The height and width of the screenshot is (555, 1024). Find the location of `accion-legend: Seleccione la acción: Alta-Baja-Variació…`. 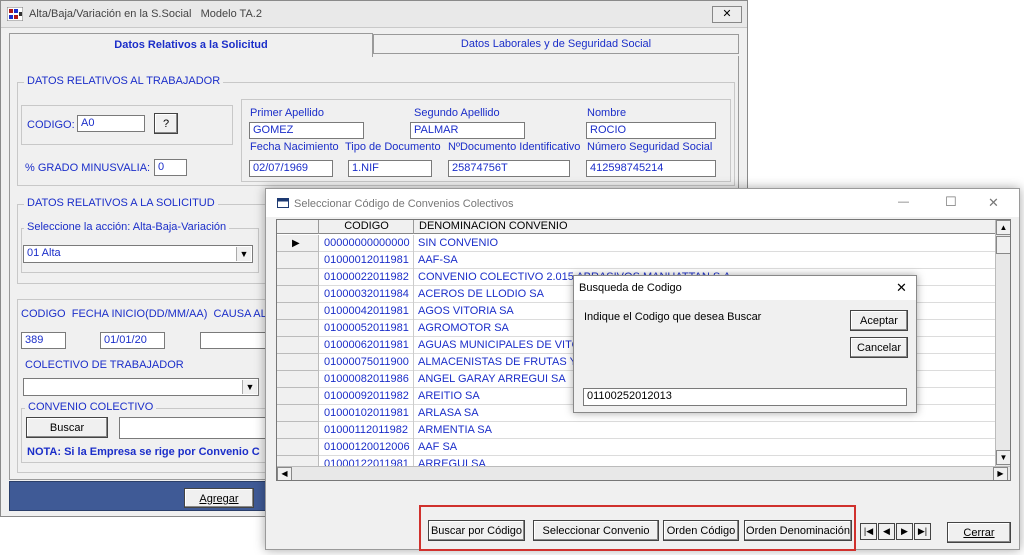

accion-legend: Seleccione la acción: Alta-Baja-Variació… is located at coordinates (127, 227).